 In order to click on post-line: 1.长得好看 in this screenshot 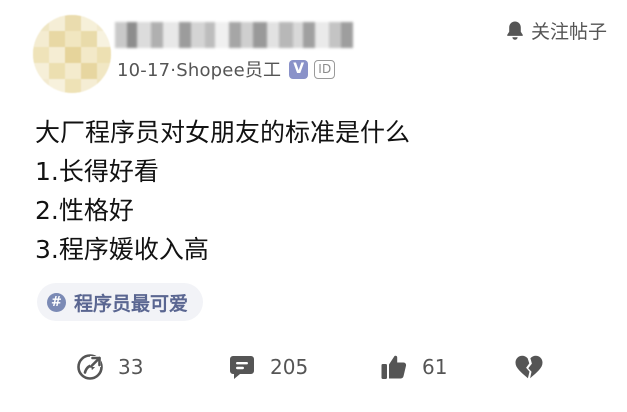, I will do `click(97, 171)`.